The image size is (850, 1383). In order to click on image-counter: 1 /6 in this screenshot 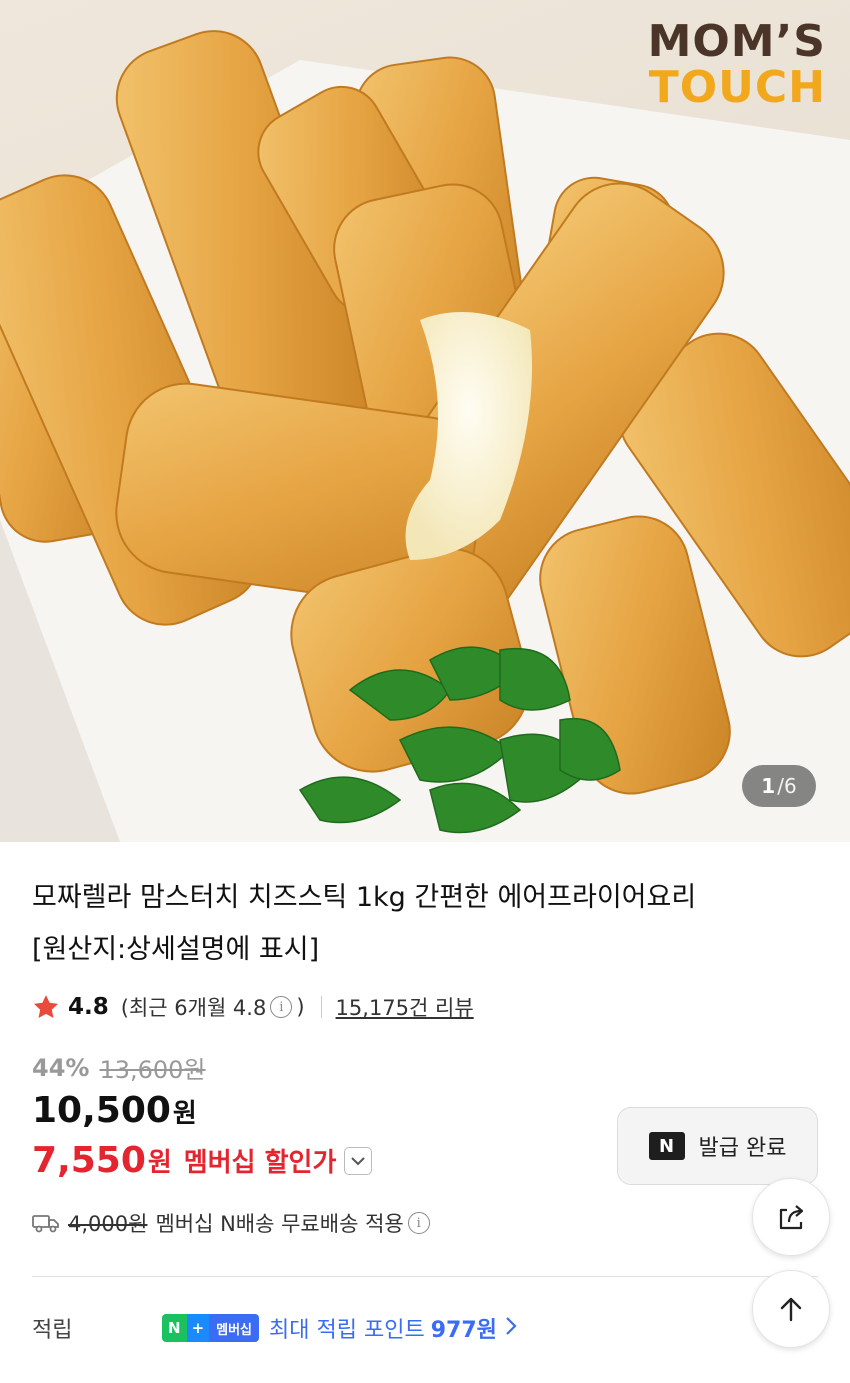, I will do `click(779, 786)`.